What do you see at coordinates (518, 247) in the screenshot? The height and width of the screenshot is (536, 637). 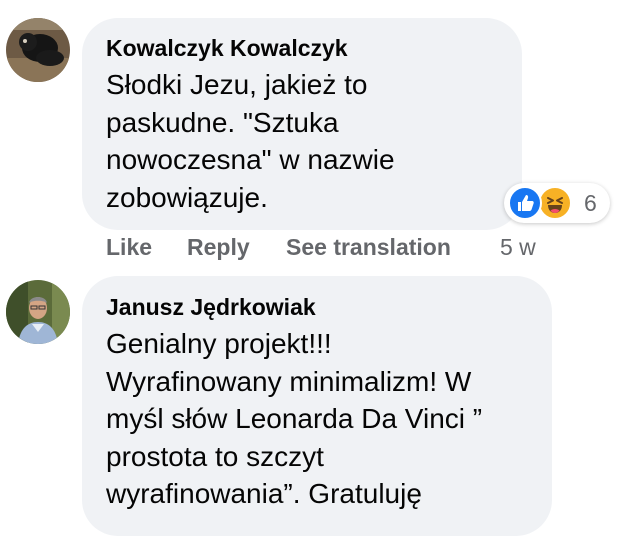 I see `comment-timestamp: 5 w` at bounding box center [518, 247].